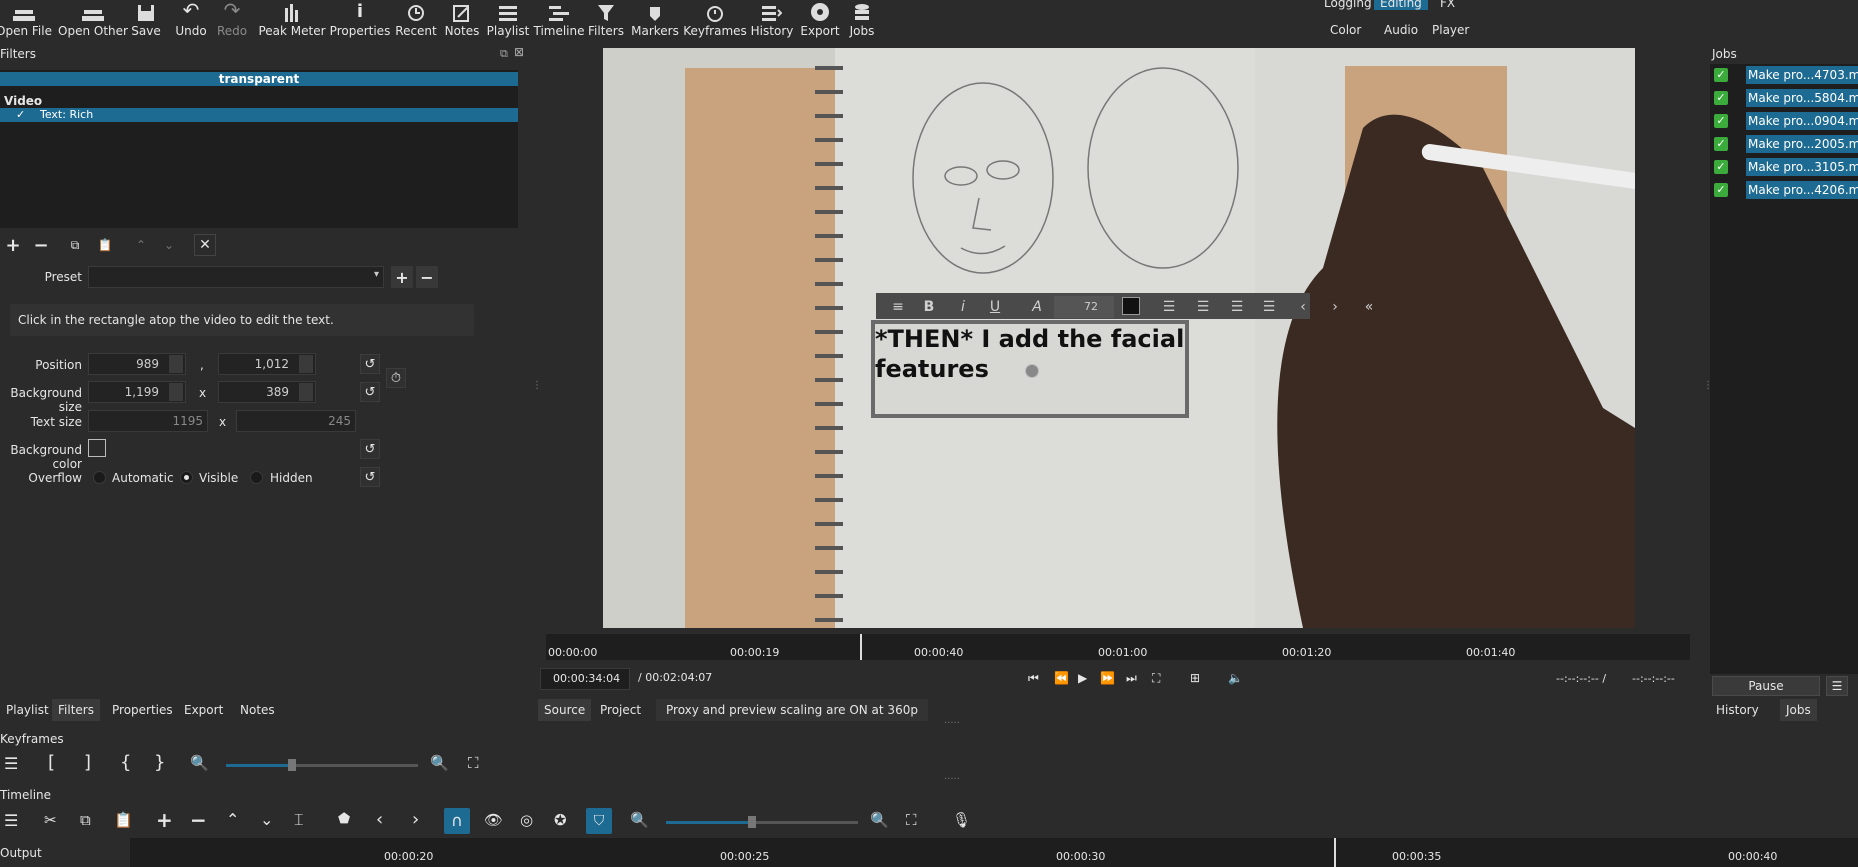  What do you see at coordinates (20, 114) in the screenshot?
I see `filter-enabled-checkbox: ✓` at bounding box center [20, 114].